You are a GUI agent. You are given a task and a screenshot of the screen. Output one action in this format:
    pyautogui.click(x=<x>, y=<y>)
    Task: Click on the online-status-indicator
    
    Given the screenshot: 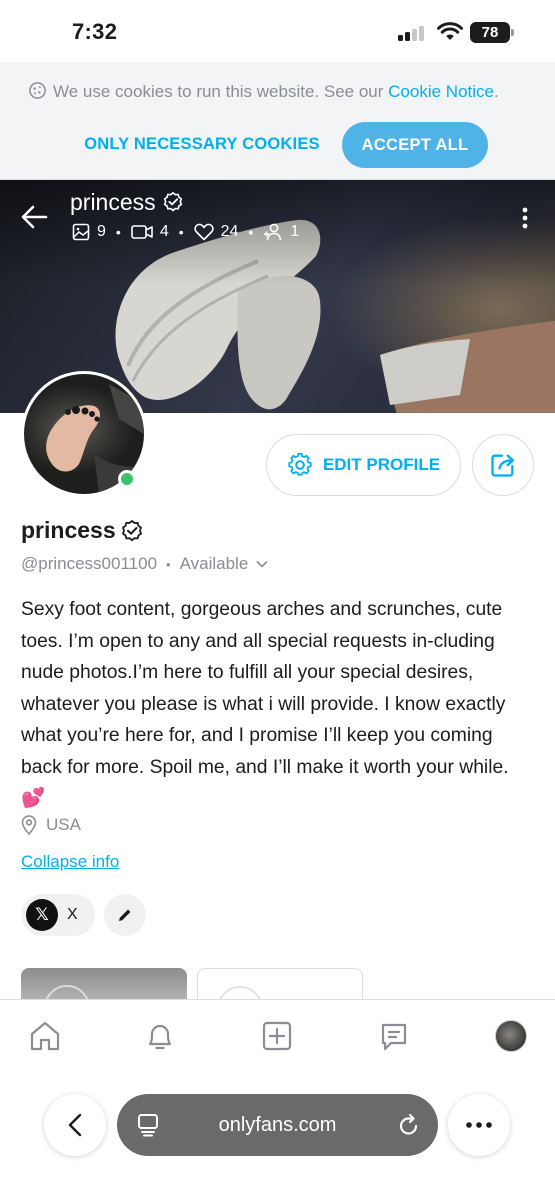 What is the action you would take?
    pyautogui.click(x=127, y=479)
    